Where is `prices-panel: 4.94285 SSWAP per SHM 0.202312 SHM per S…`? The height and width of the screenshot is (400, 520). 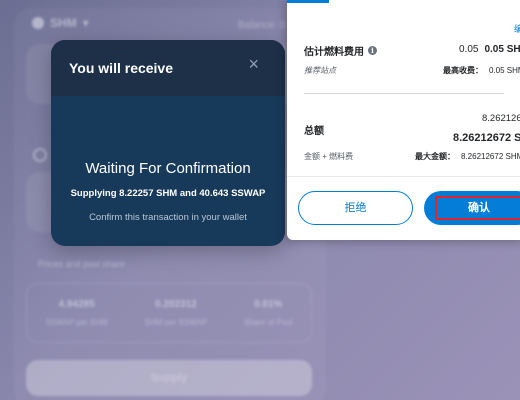
prices-panel: 4.94285 SSWAP per SHM 0.202312 SHM per S… is located at coordinates (169, 313).